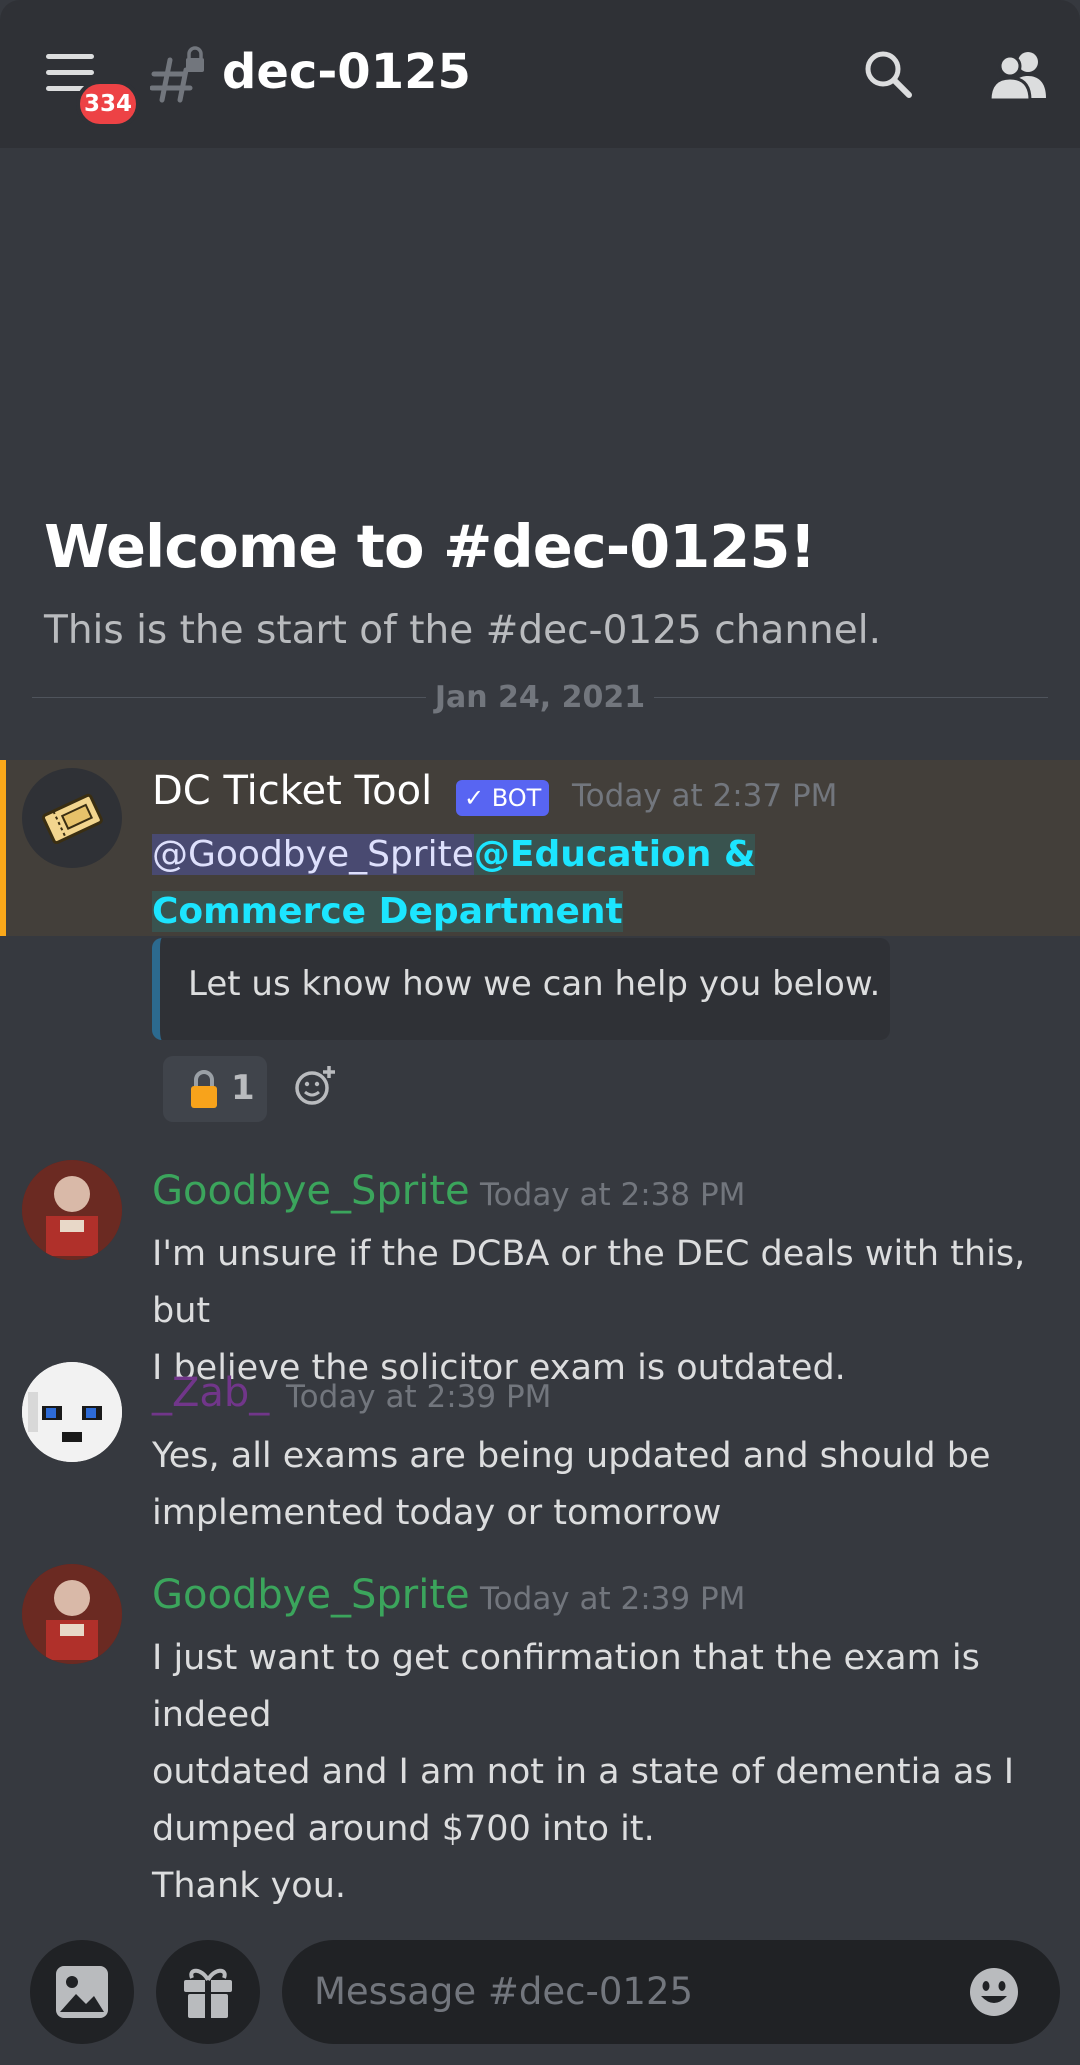  I want to click on message-timestamp: Today at 2:38 PM, so click(613, 1195).